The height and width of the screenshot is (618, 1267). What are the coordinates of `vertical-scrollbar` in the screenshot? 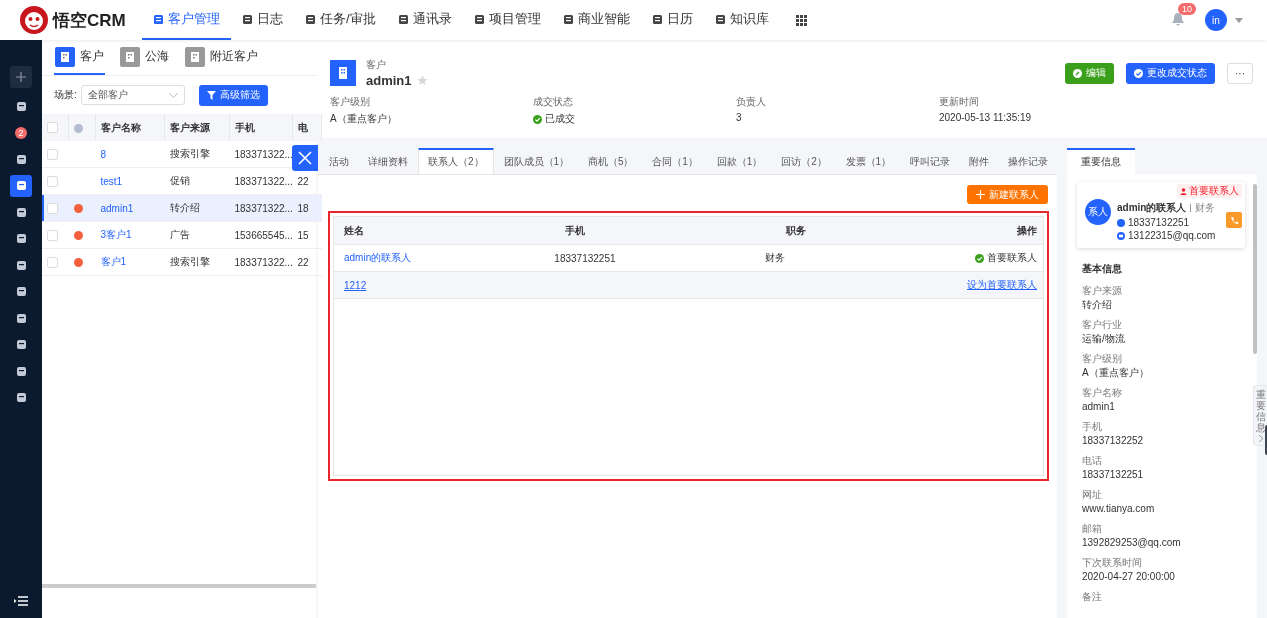 It's located at (1255, 269).